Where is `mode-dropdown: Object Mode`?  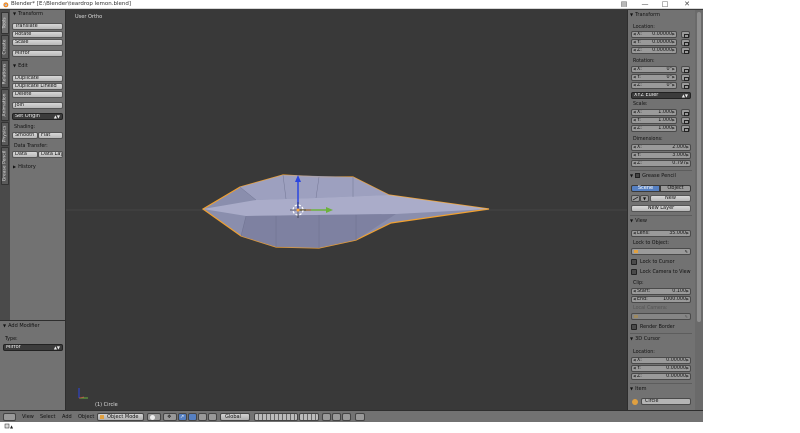 mode-dropdown: Object Mode is located at coordinates (120, 417).